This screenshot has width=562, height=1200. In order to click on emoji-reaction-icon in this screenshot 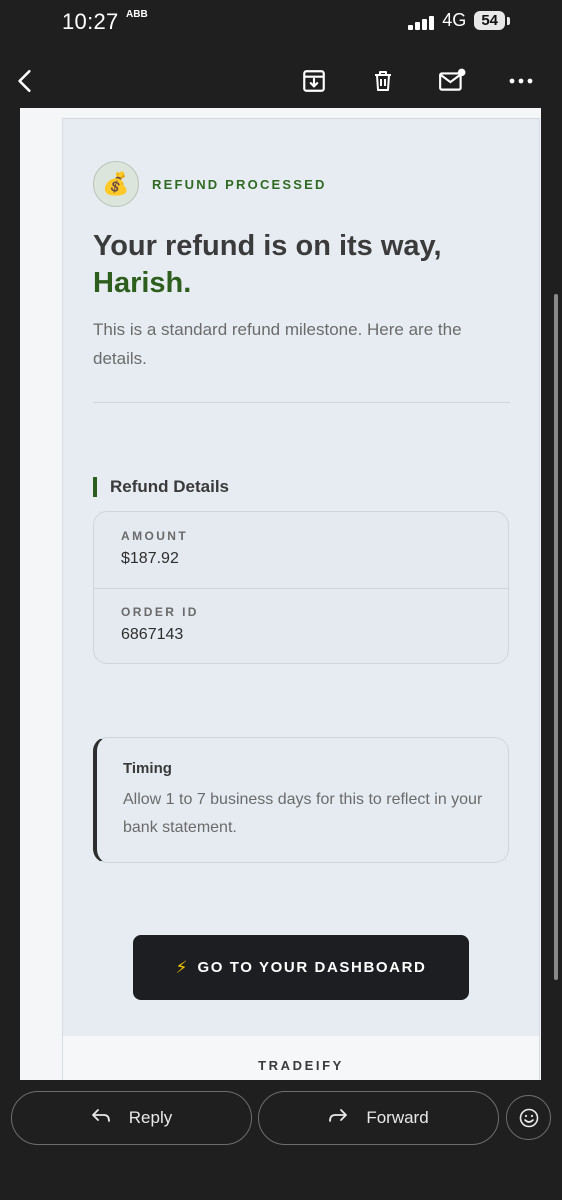, I will do `click(528, 1117)`.